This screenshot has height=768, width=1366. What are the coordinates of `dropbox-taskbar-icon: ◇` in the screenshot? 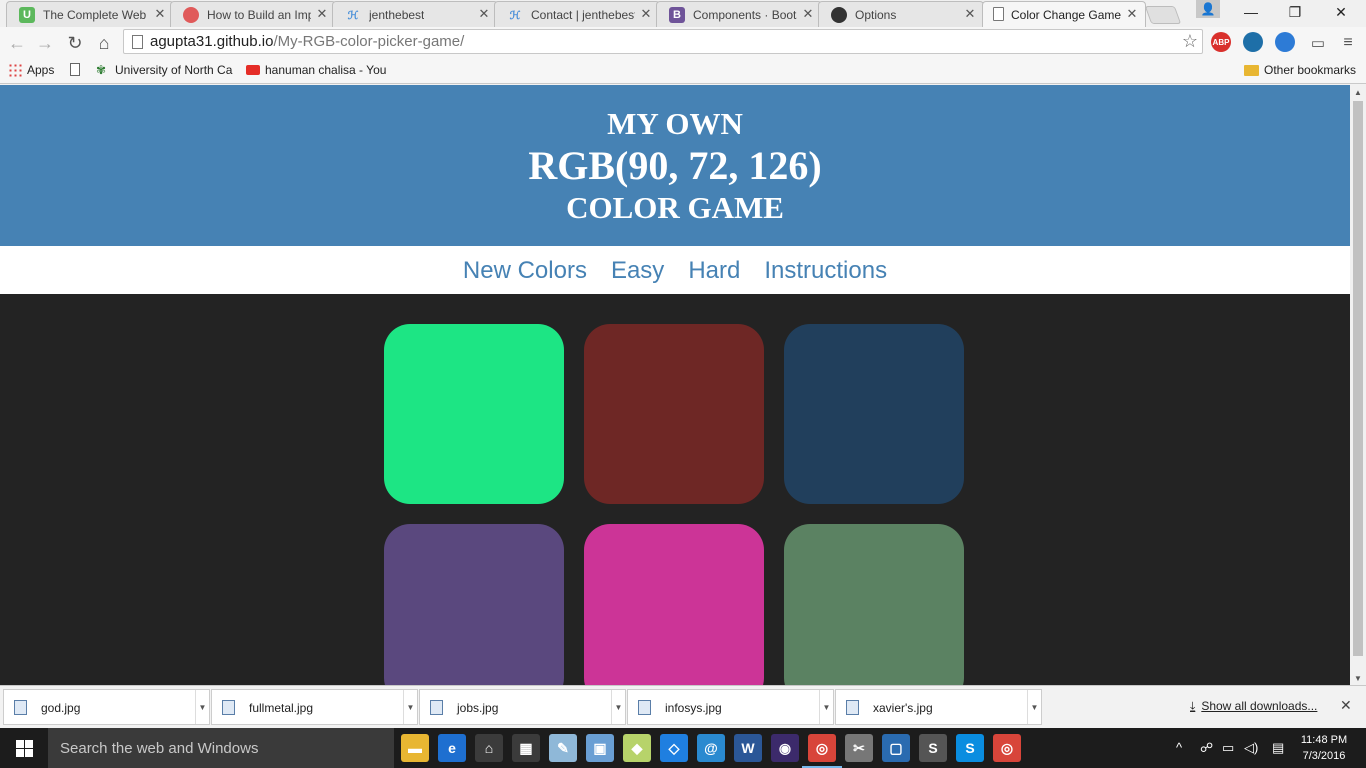 It's located at (674, 748).